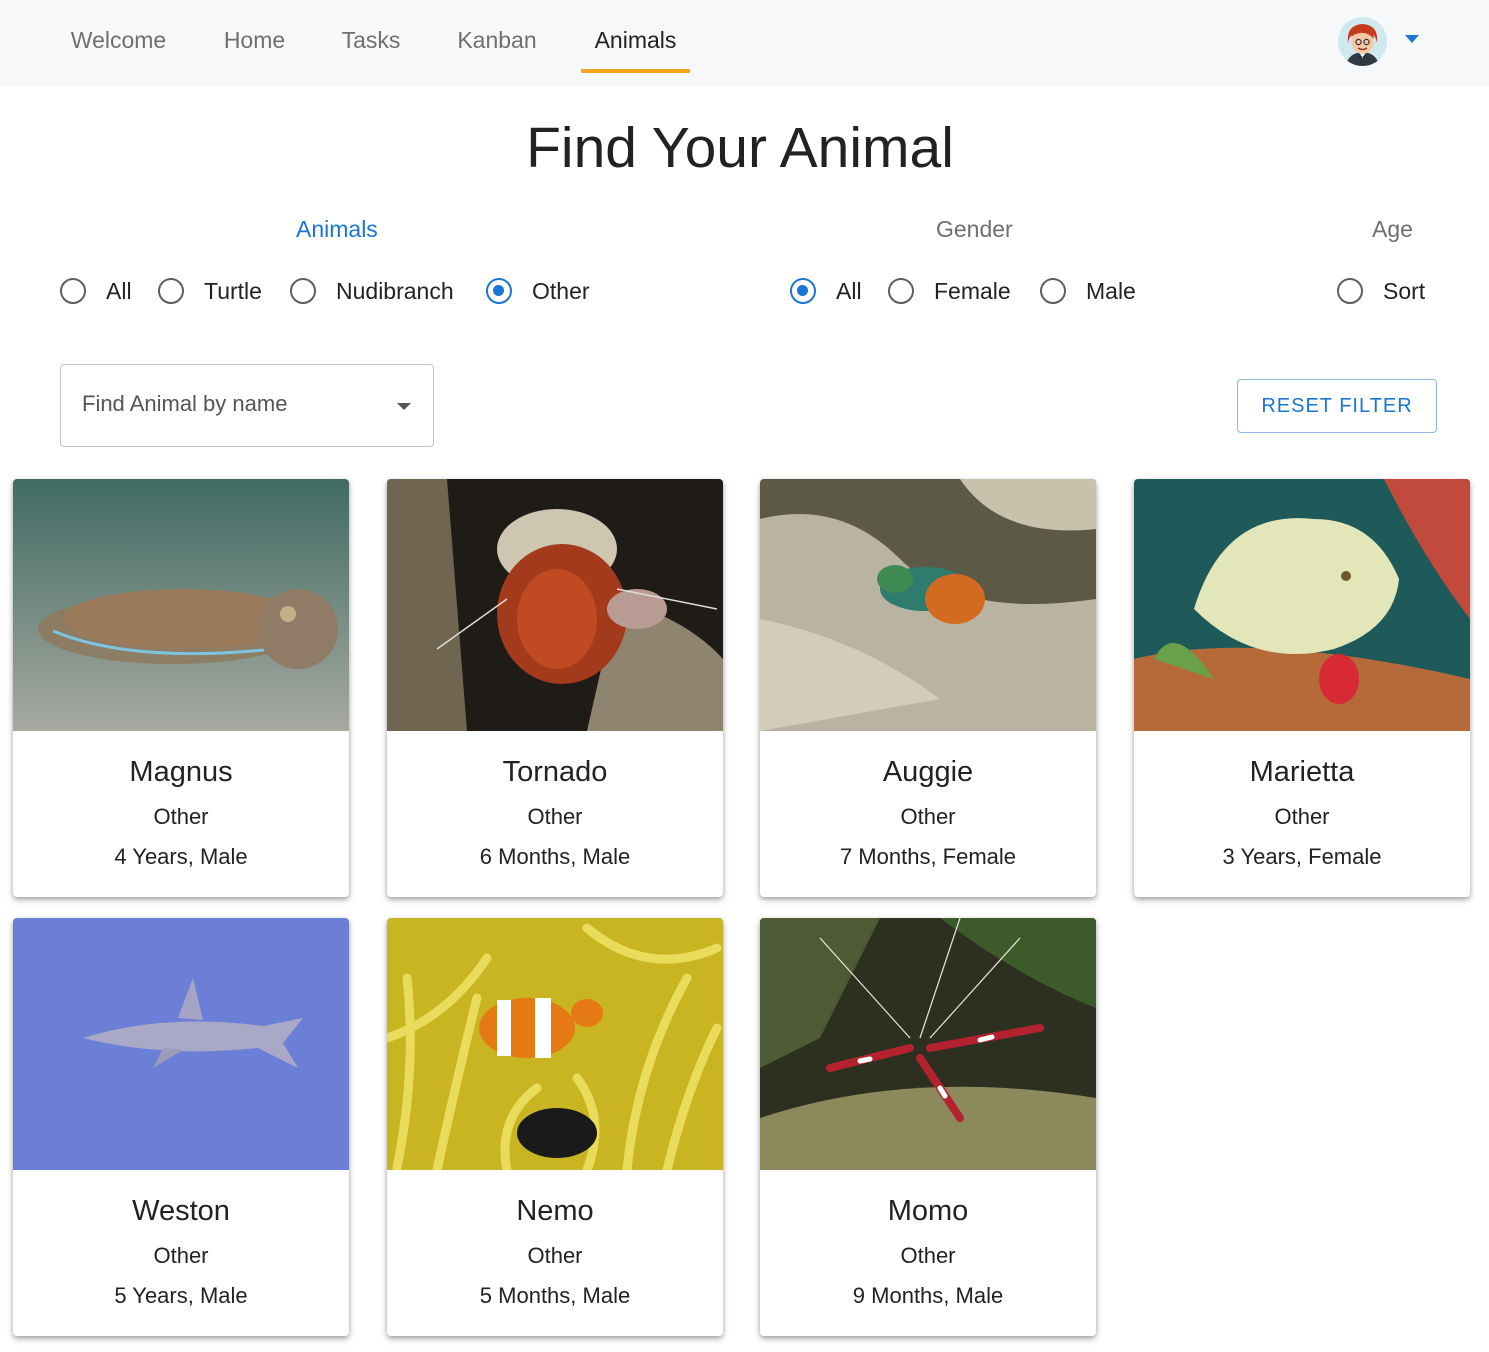 The height and width of the screenshot is (1352, 1489). Describe the element at coordinates (404, 406) in the screenshot. I see `dropdown-arrow-icon` at that location.